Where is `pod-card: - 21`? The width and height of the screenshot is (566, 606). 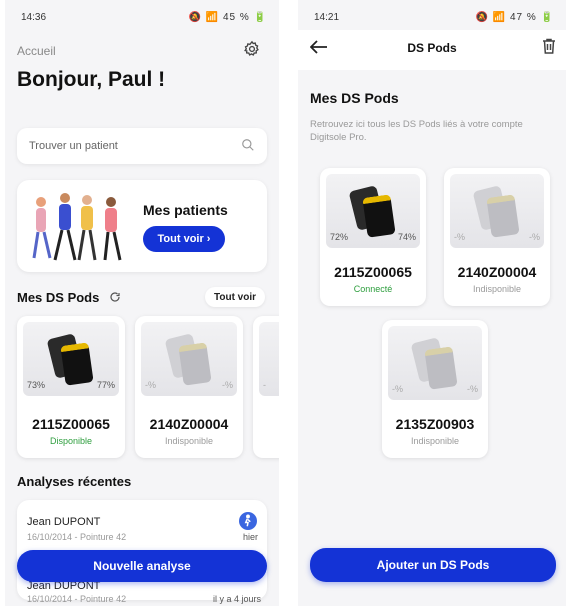
pod-card: - 21 is located at coordinates (266, 387).